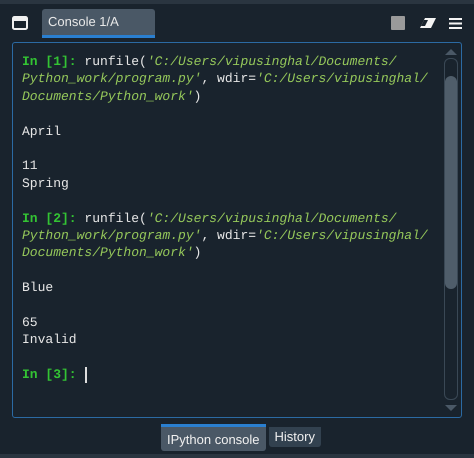 The height and width of the screenshot is (458, 474). I want to click on scrollbar-track, so click(451, 229).